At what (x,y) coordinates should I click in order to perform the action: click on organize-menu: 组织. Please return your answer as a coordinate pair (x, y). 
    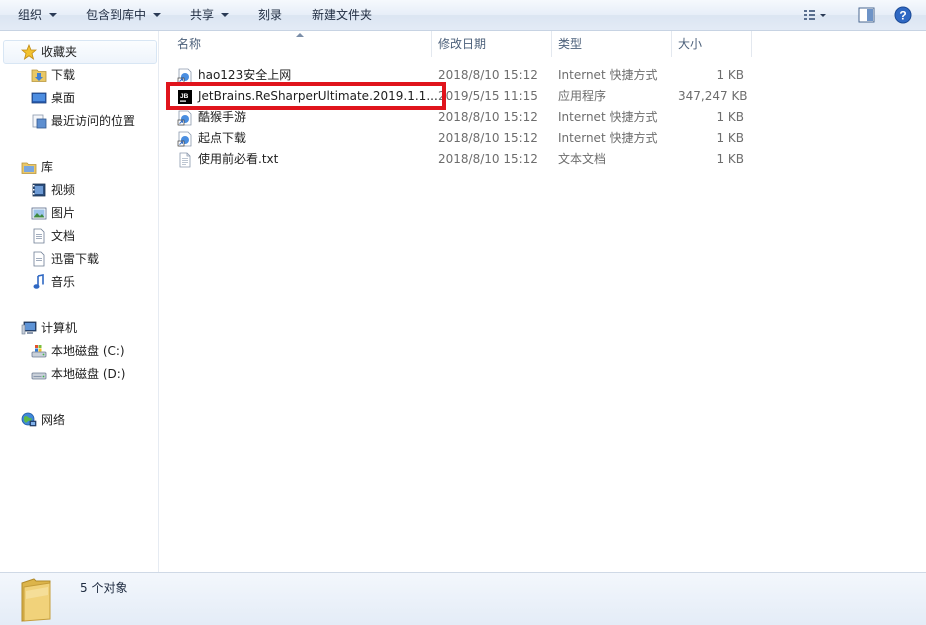
    Looking at the image, I should click on (38, 15).